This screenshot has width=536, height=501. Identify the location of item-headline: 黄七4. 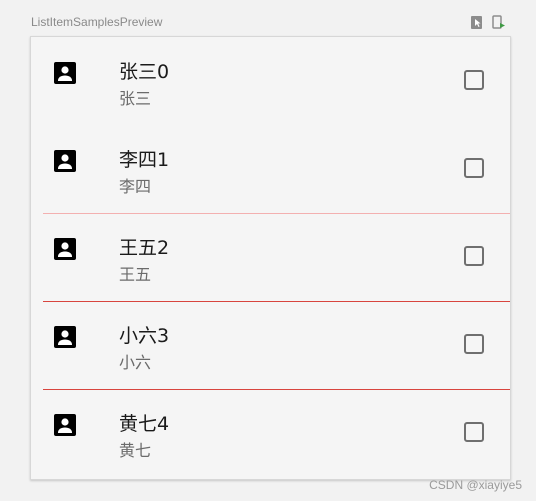
(144, 424).